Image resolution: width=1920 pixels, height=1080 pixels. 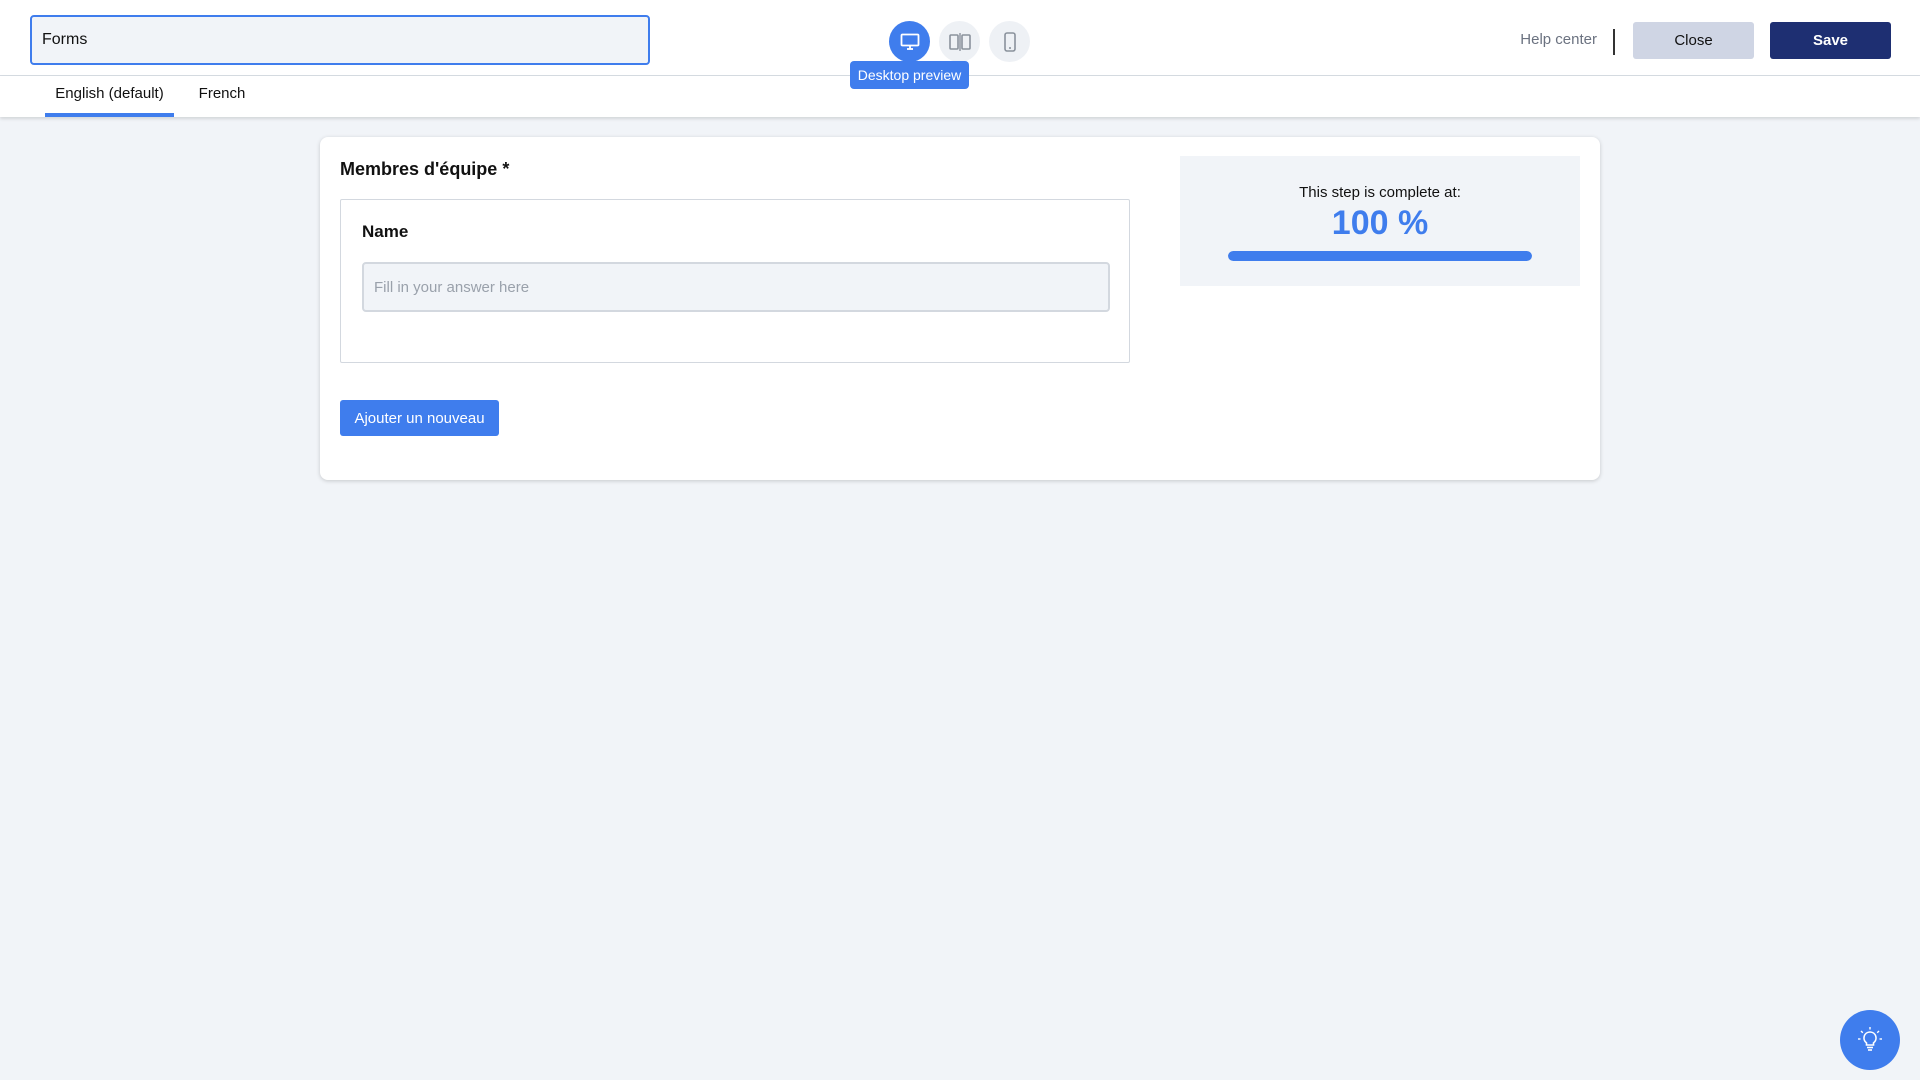 What do you see at coordinates (1558, 39) in the screenshot?
I see `help-center-link: Help center` at bounding box center [1558, 39].